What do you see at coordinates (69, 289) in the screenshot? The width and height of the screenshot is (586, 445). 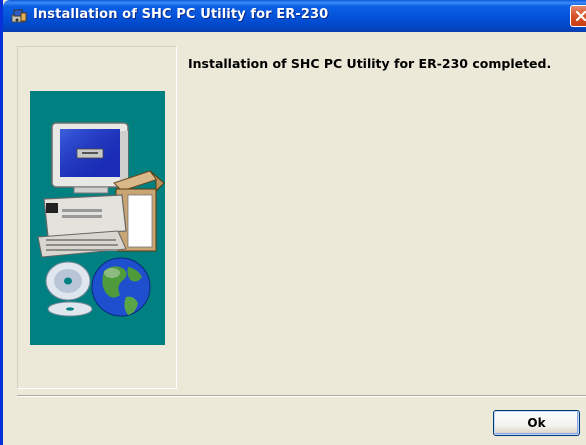 I see `cd-discs-graphic` at bounding box center [69, 289].